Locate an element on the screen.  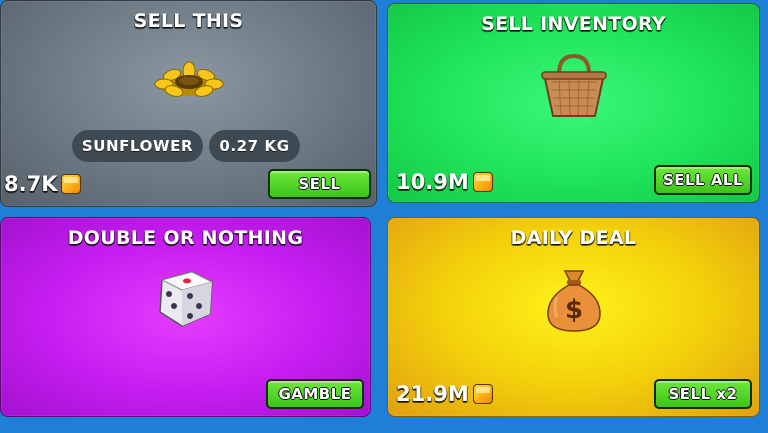
dice-icon is located at coordinates (186, 299).